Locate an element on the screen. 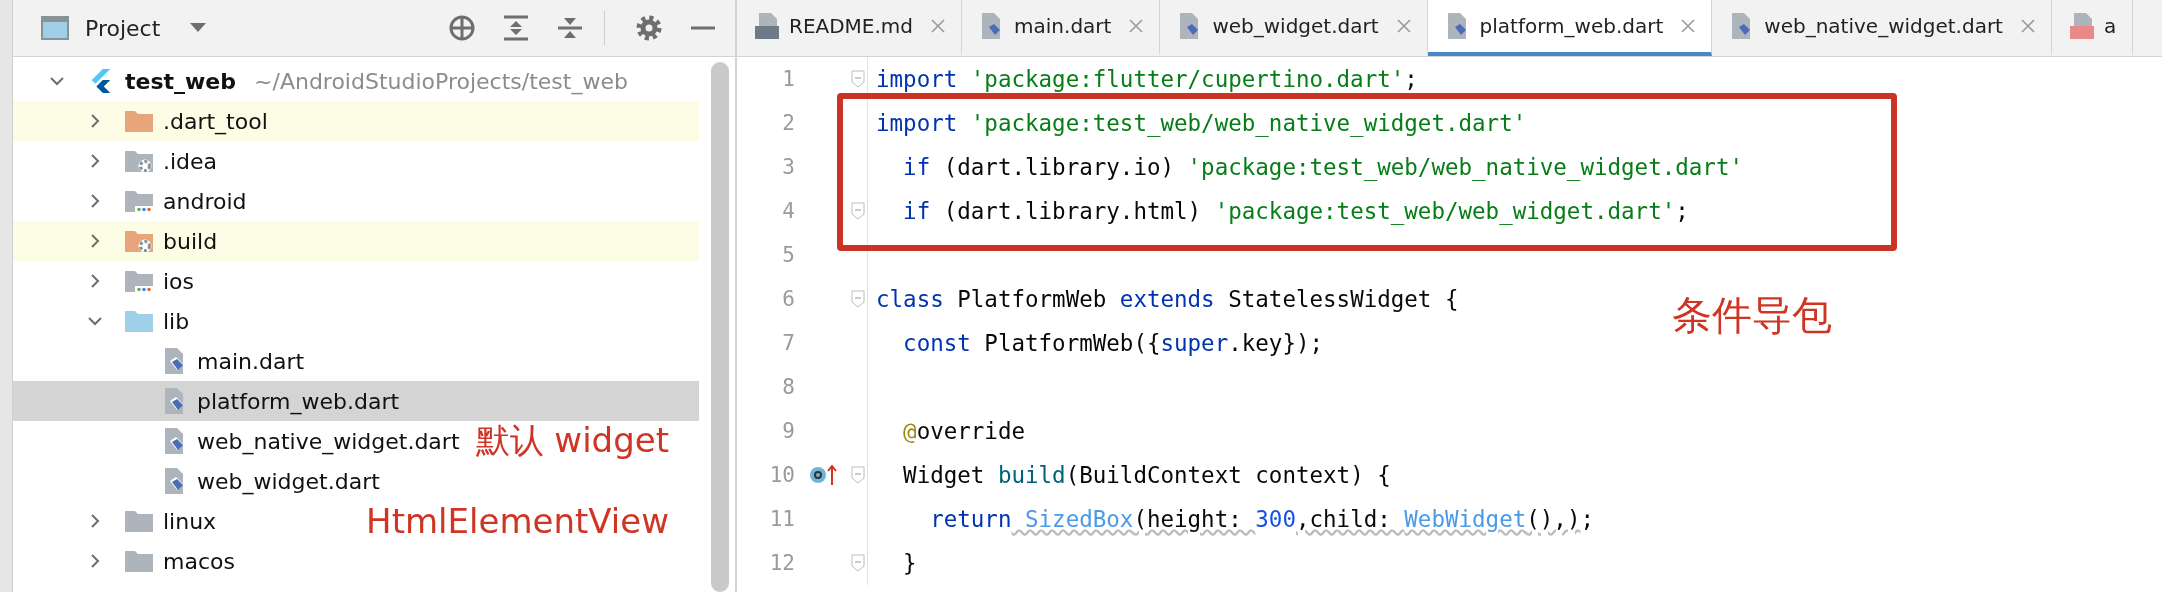  line-number: 5 is located at coordinates (788, 255).